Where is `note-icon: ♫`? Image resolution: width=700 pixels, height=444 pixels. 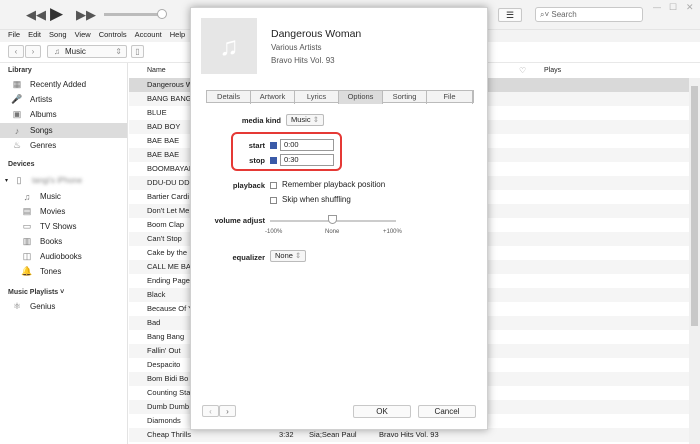 note-icon: ♫ is located at coordinates (57, 51).